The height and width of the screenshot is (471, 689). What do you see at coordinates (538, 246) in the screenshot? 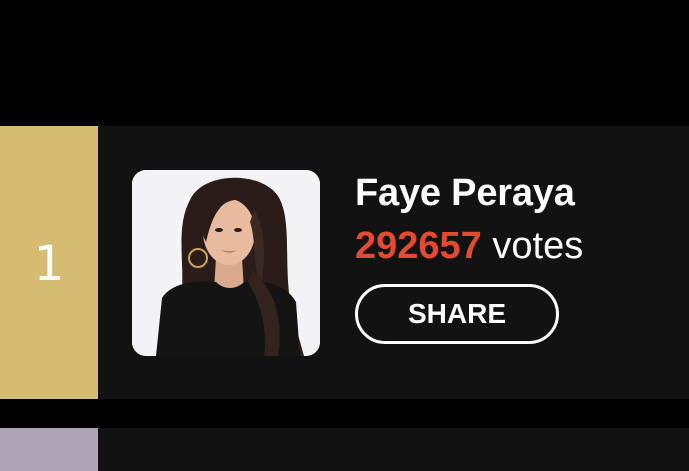
I see `votes-label: votes` at bounding box center [538, 246].